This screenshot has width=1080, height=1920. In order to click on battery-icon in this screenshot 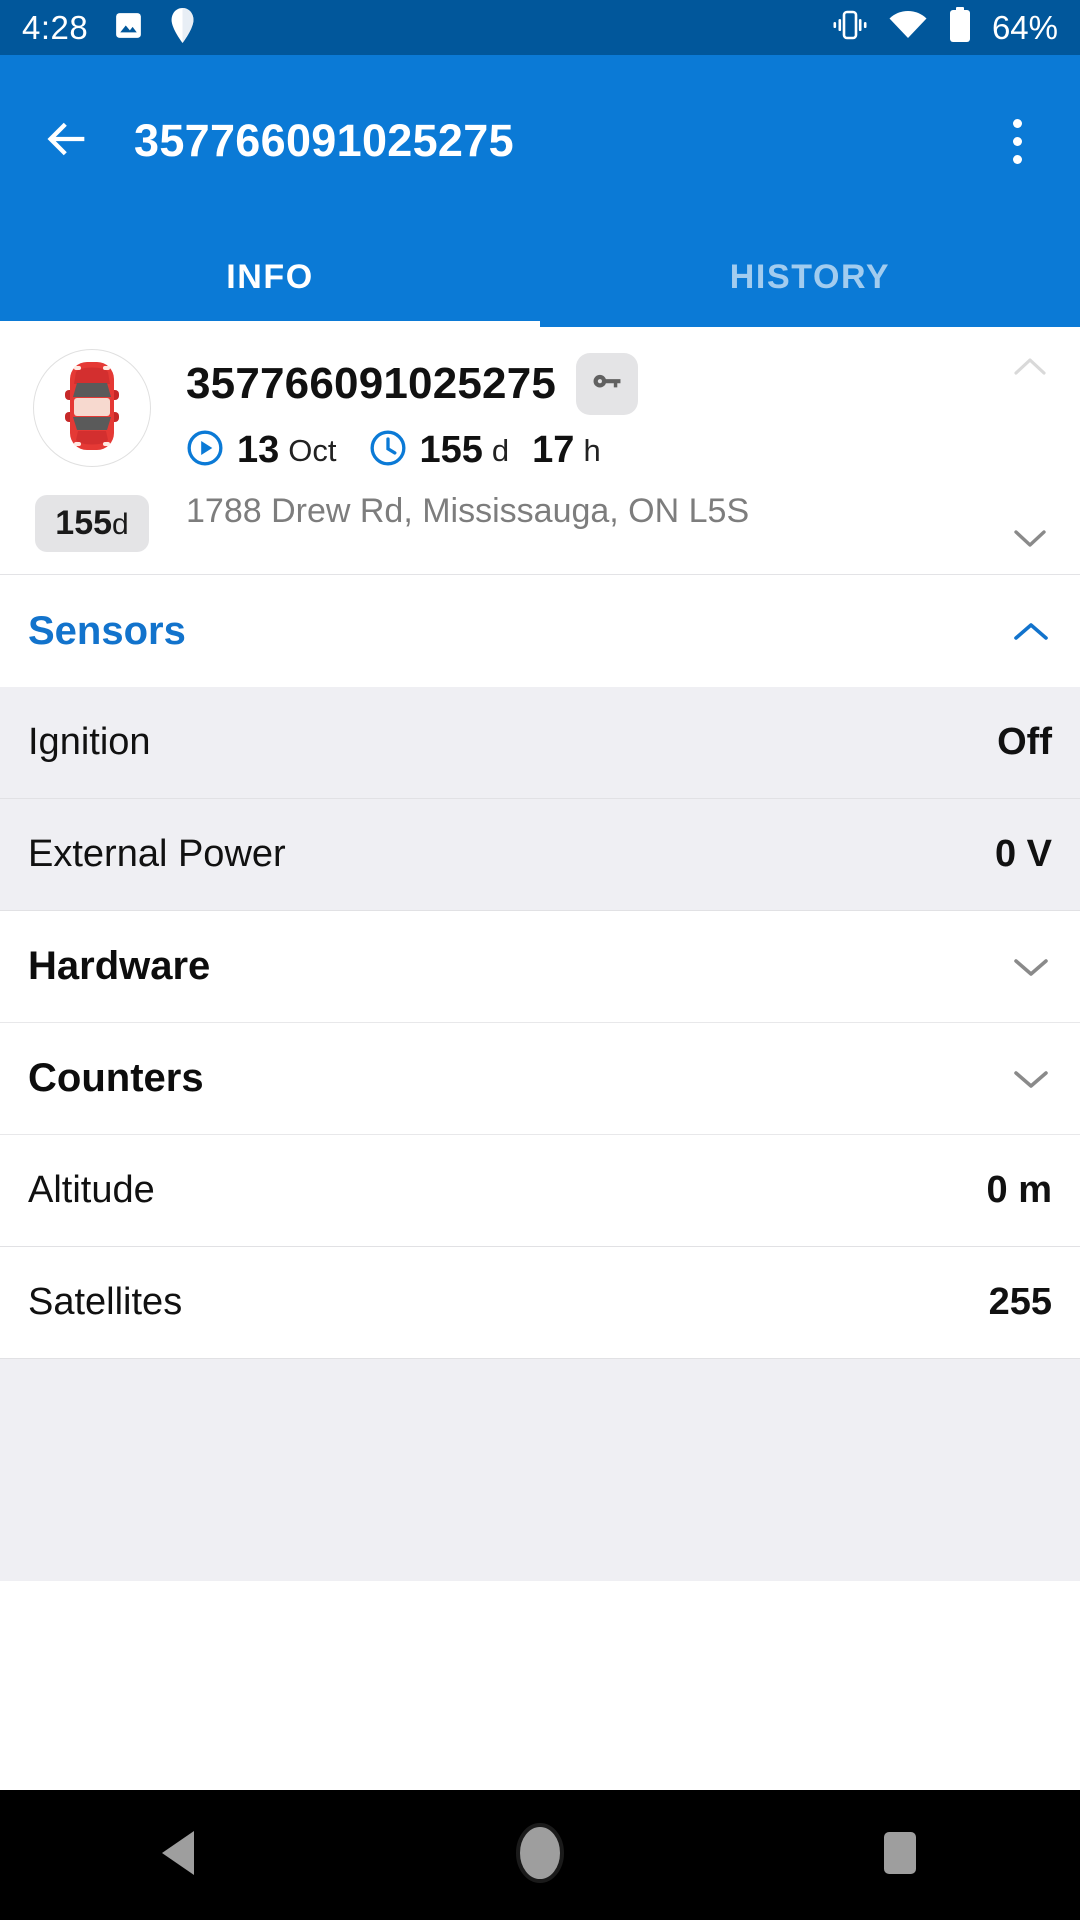, I will do `click(960, 27)`.